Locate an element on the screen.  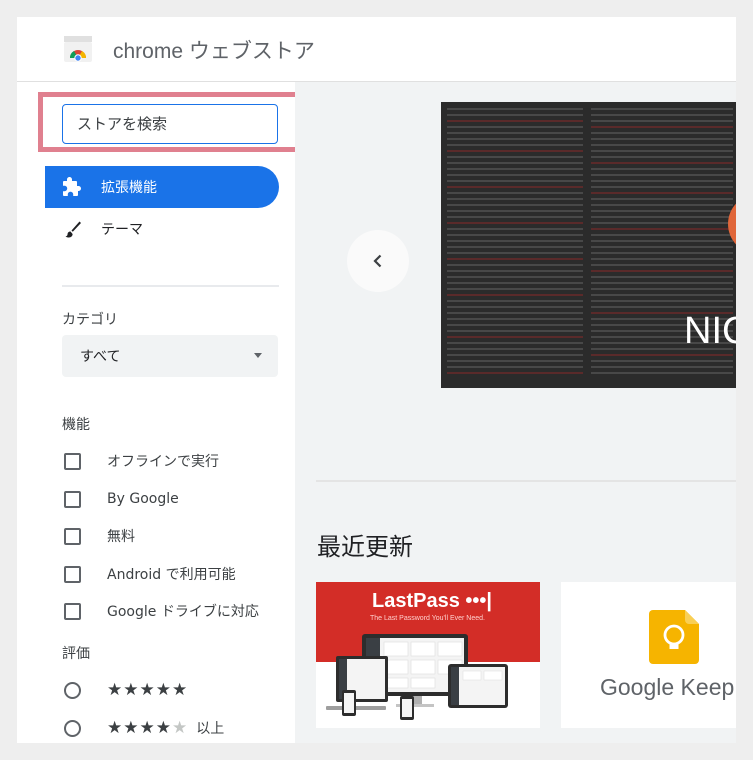
rating-5-stars: ★★★★★ is located at coordinates (126, 690).